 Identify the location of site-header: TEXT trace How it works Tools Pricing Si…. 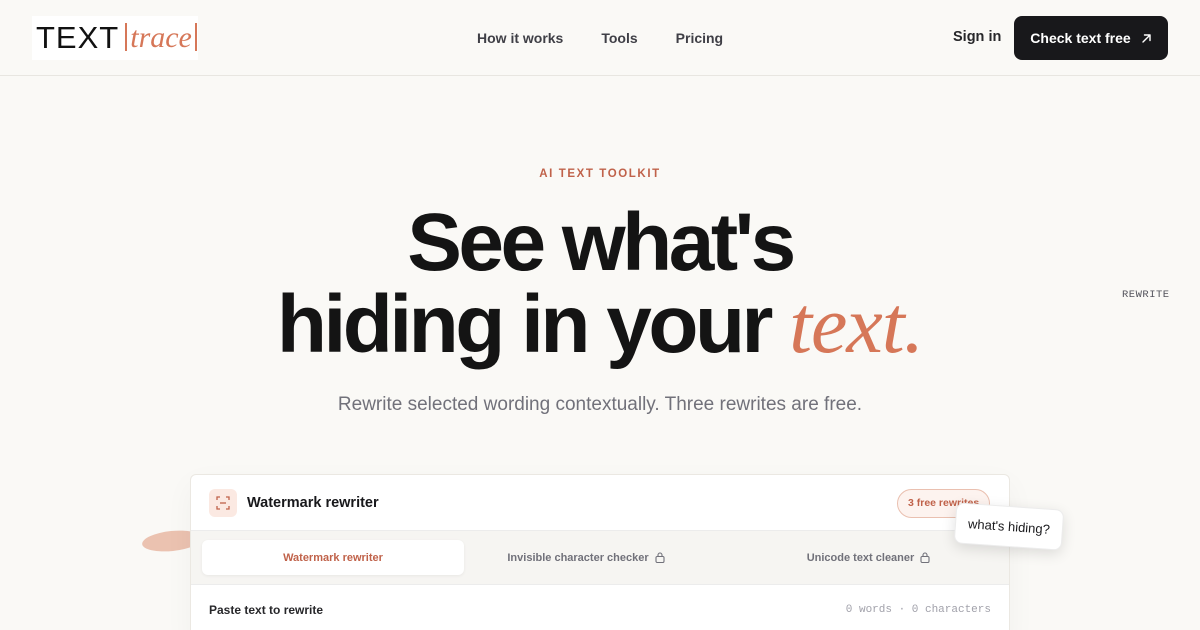
(600, 38).